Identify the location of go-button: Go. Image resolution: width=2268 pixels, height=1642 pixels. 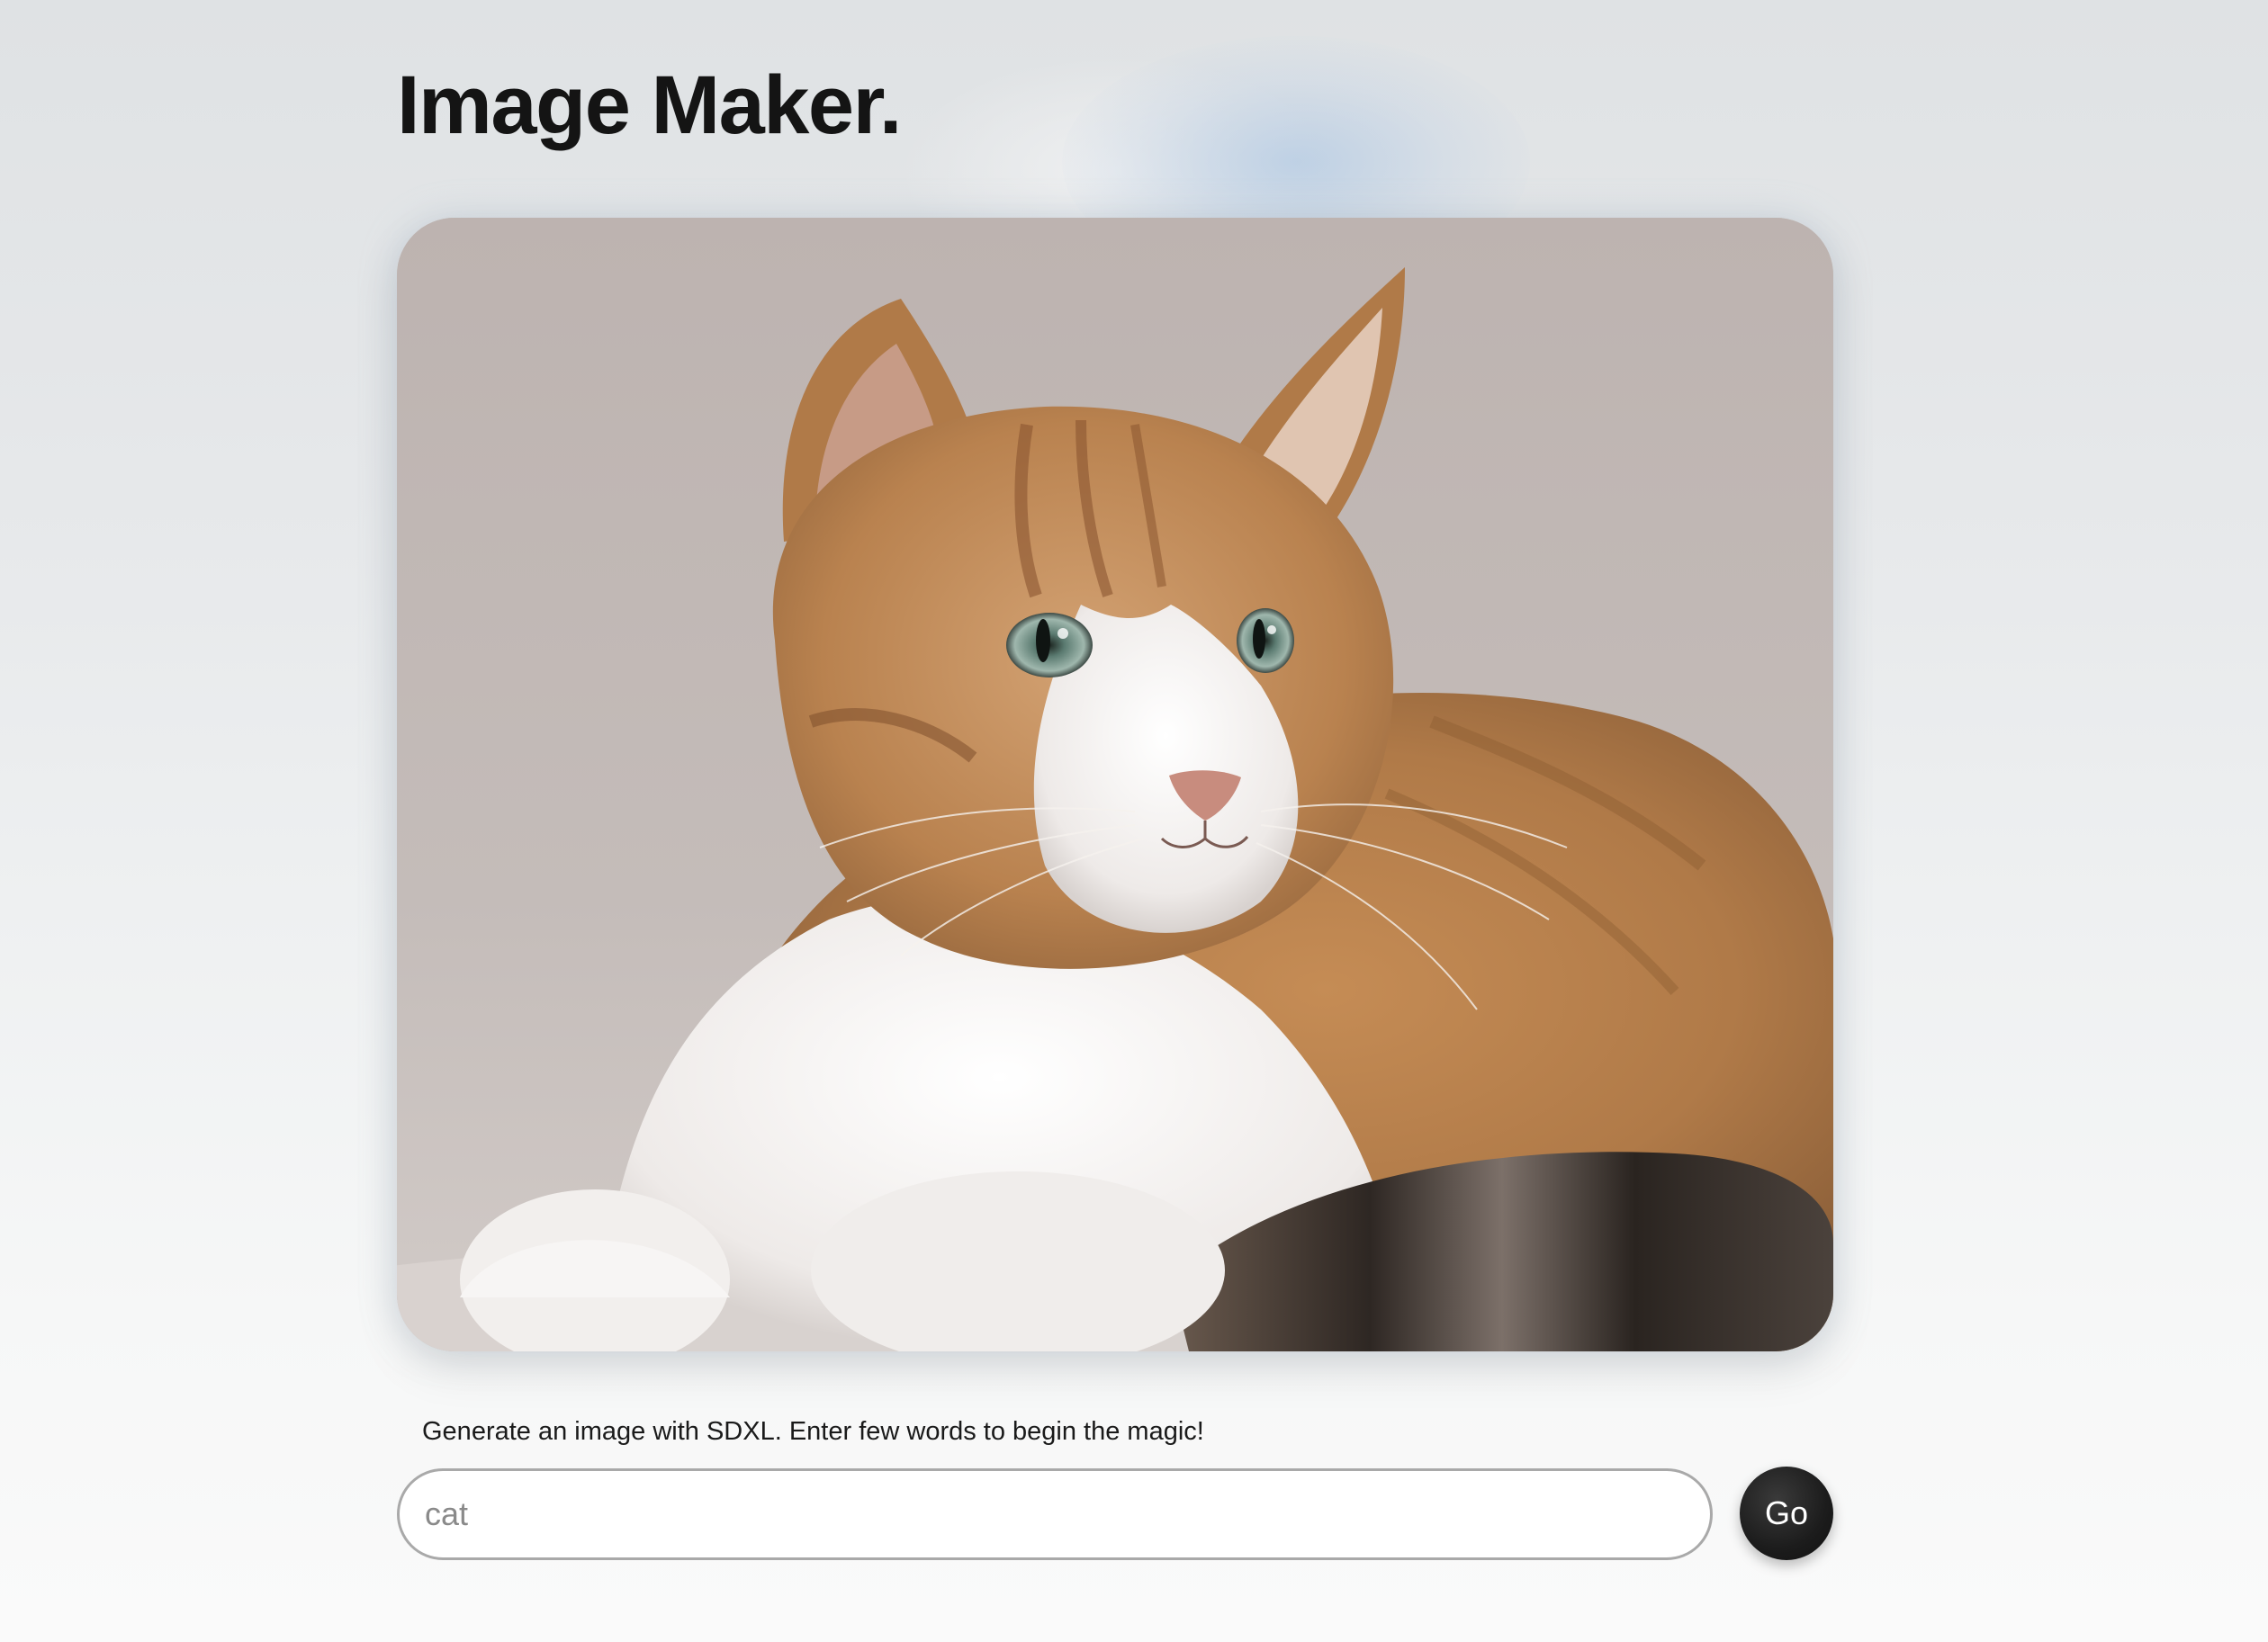
(1786, 1513).